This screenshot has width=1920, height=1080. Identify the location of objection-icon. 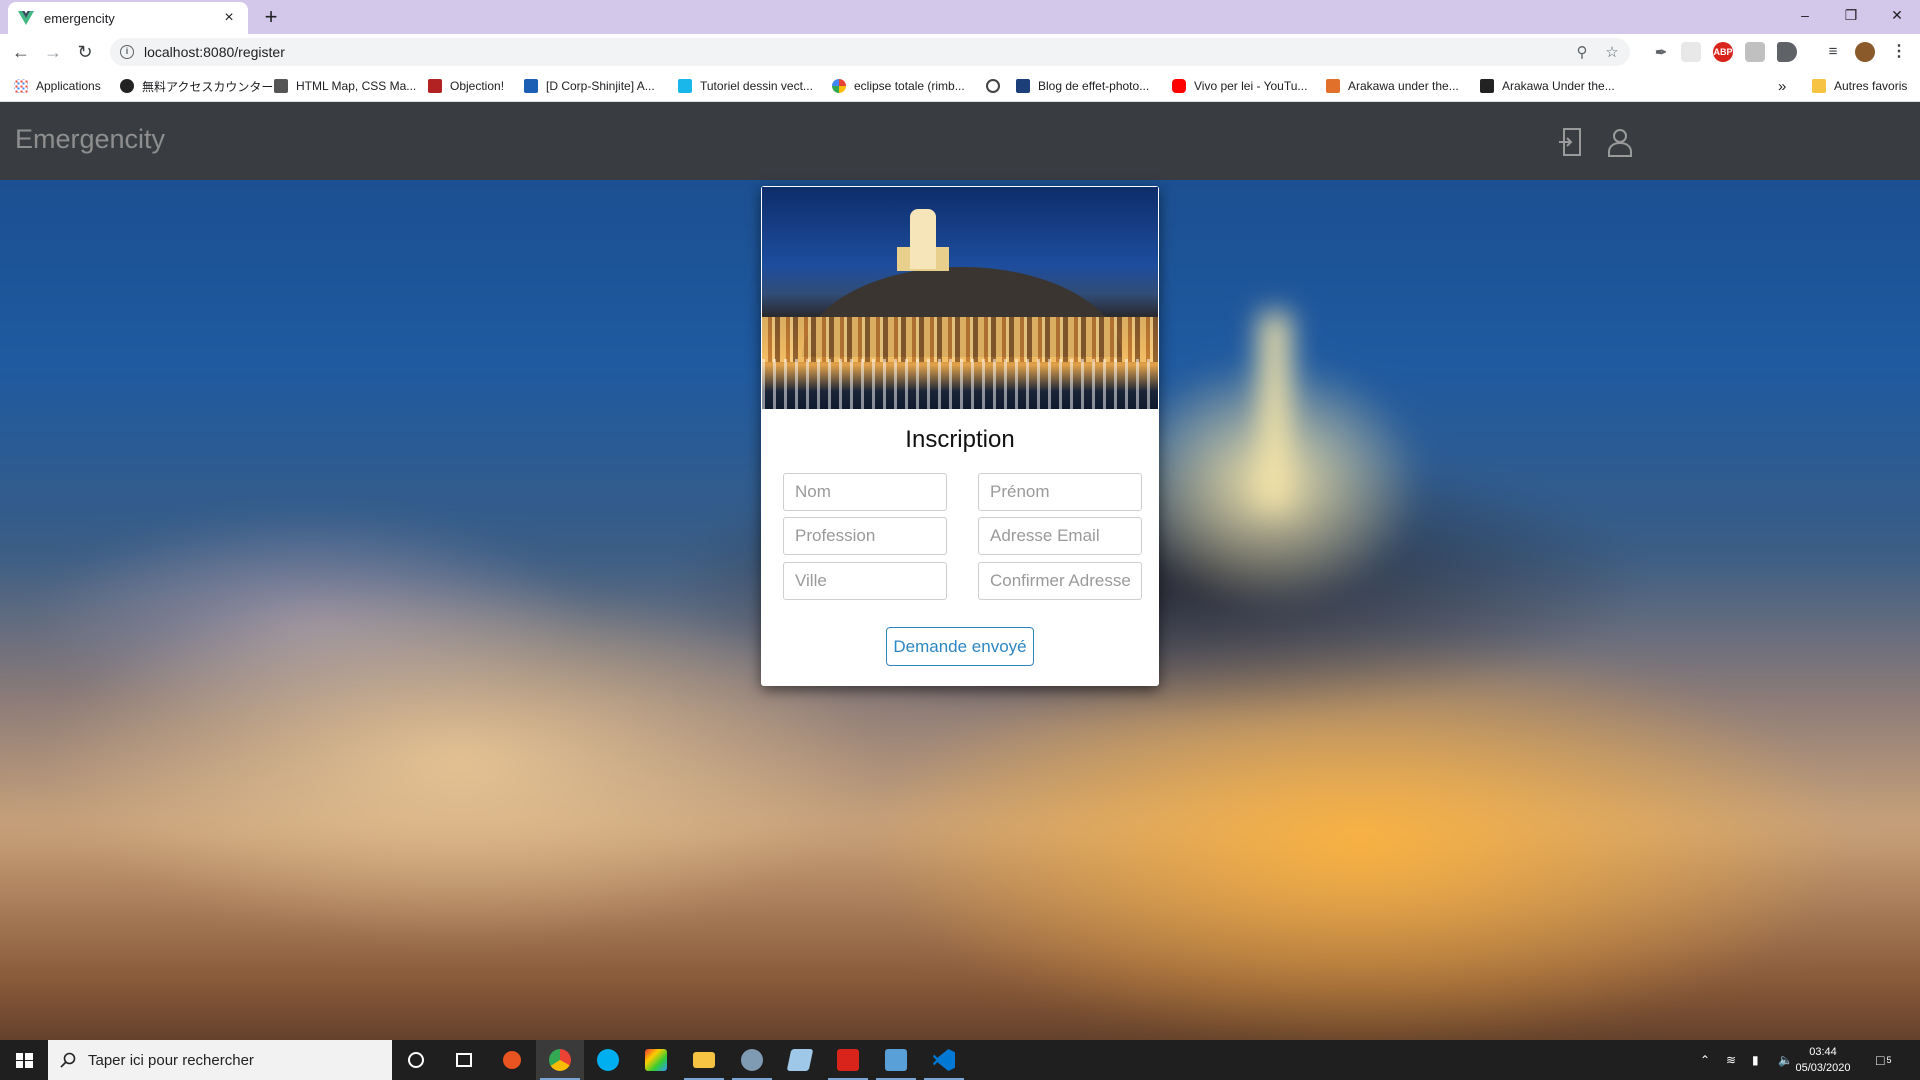
(435, 86).